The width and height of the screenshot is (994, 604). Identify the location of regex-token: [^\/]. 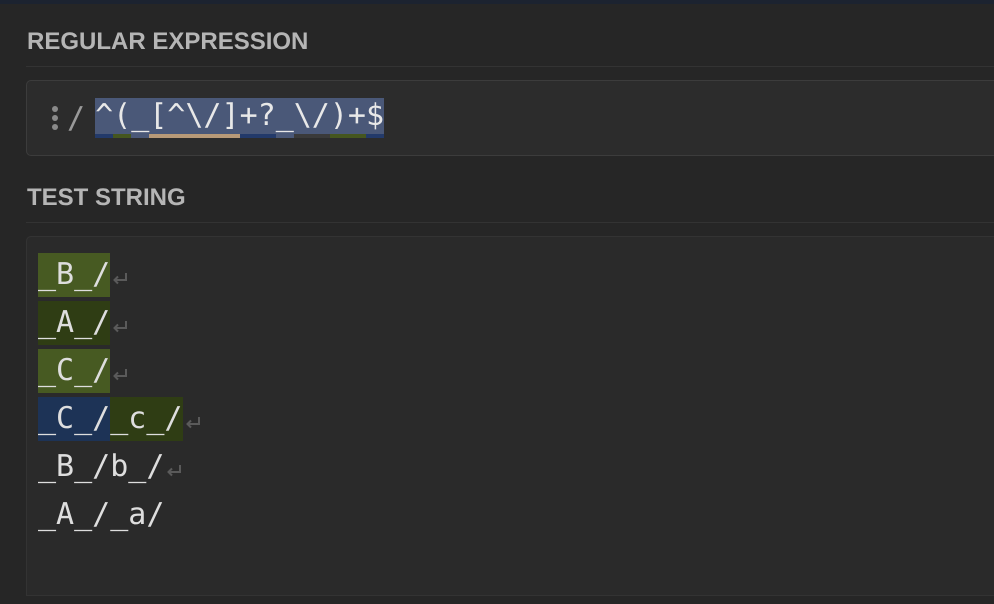
(194, 118).